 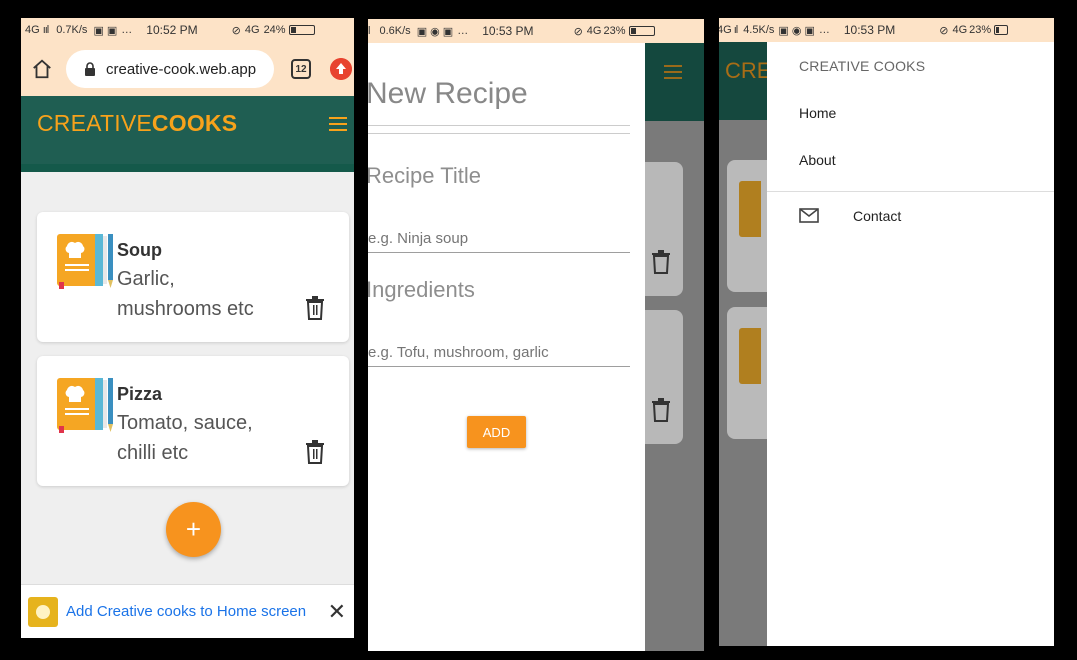 I want to click on url-text: creative-cook.web.app, so click(x=181, y=69).